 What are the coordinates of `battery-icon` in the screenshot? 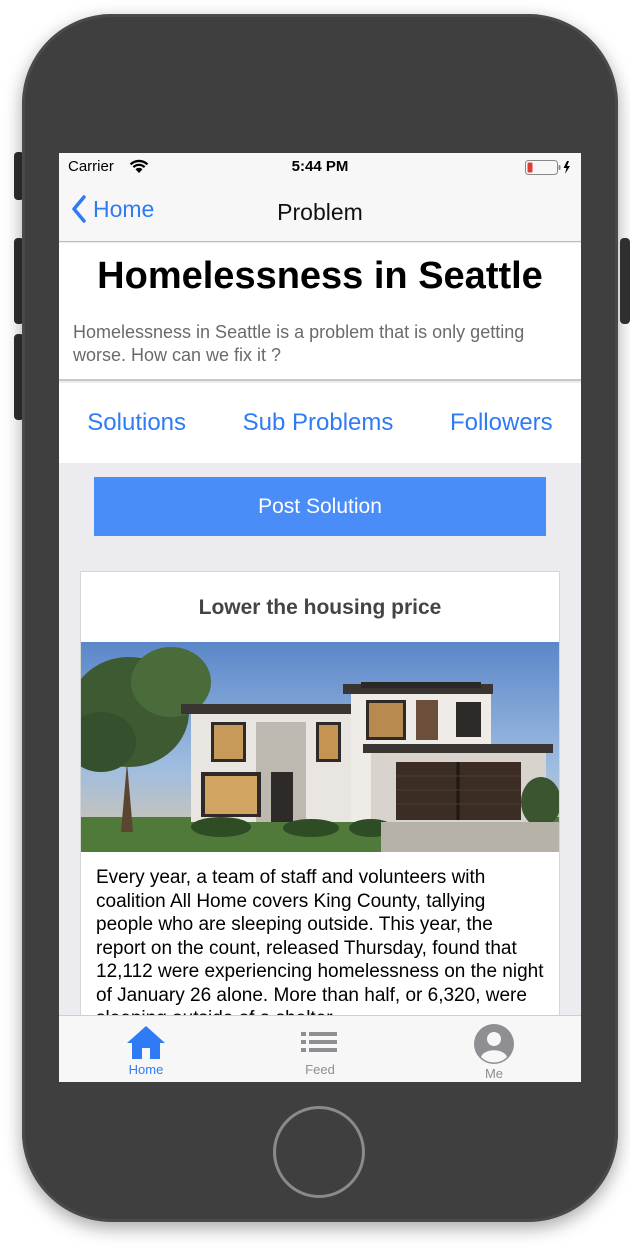 It's located at (547, 167).